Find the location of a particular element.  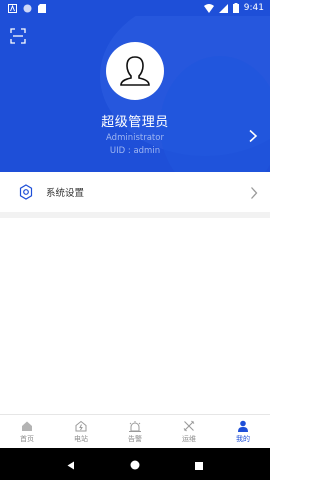

status-right: 9:41 is located at coordinates (233, 8).